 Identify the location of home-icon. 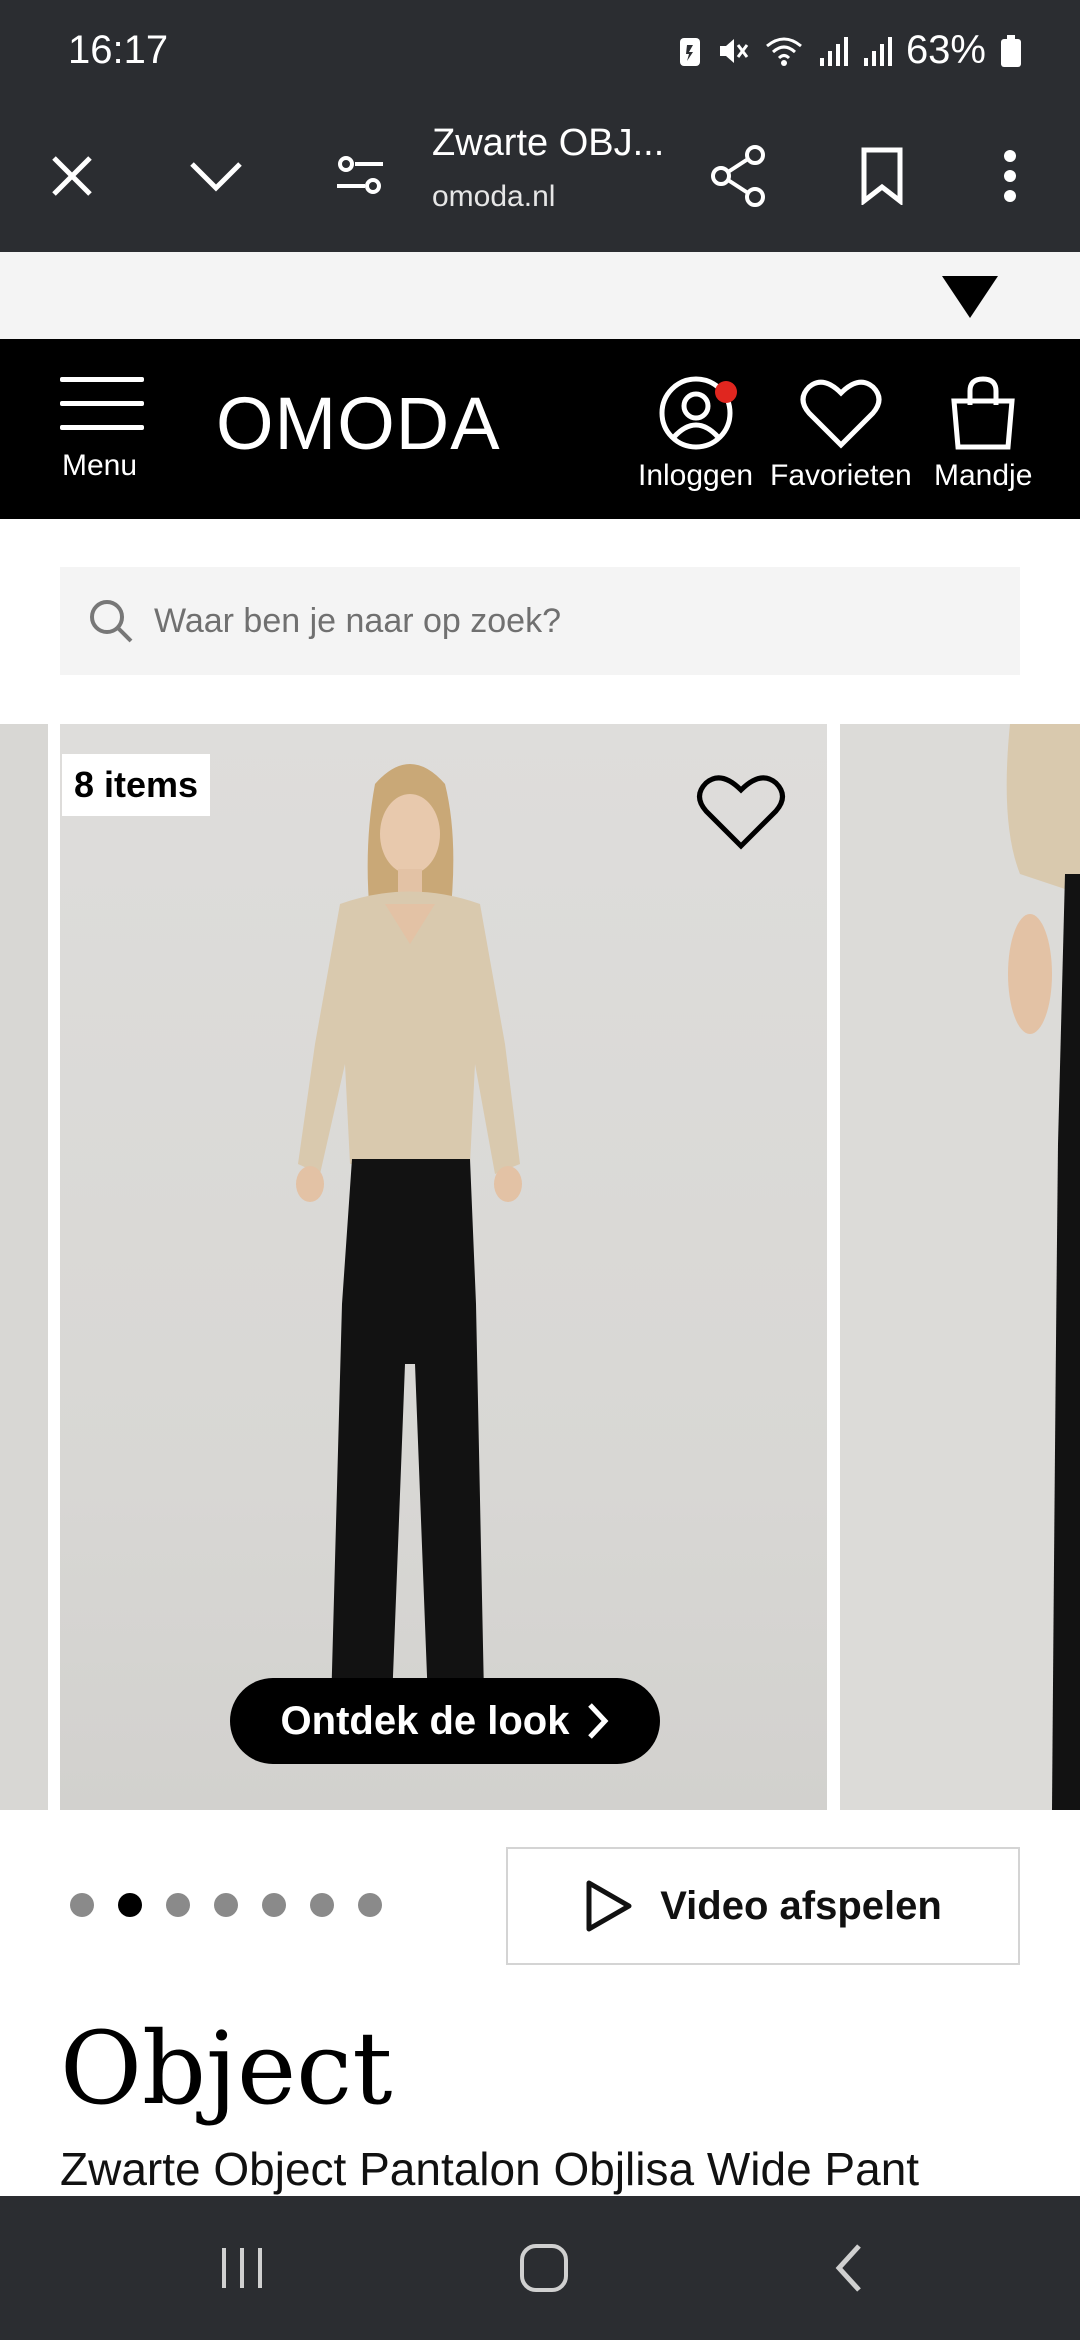
(544, 2268).